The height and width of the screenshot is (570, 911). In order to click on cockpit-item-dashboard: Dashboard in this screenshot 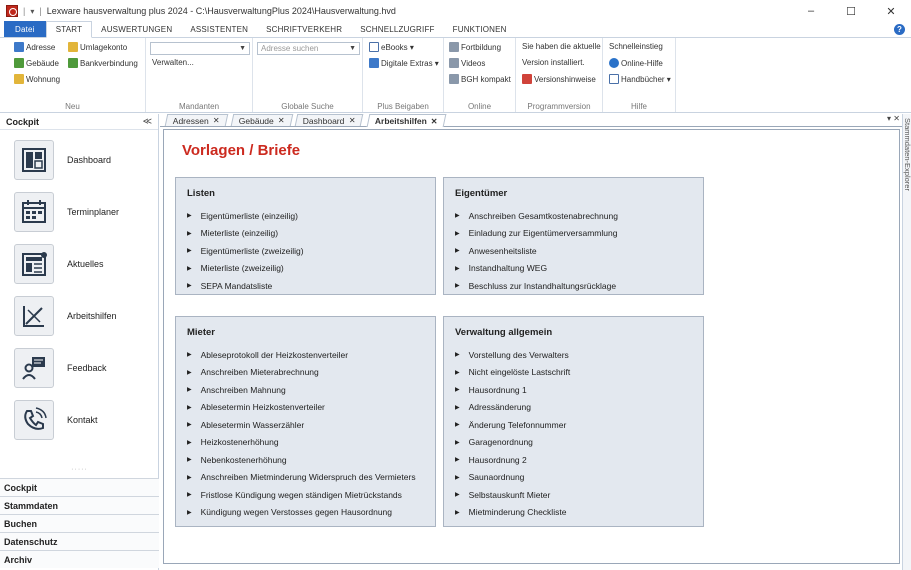, I will do `click(84, 160)`.